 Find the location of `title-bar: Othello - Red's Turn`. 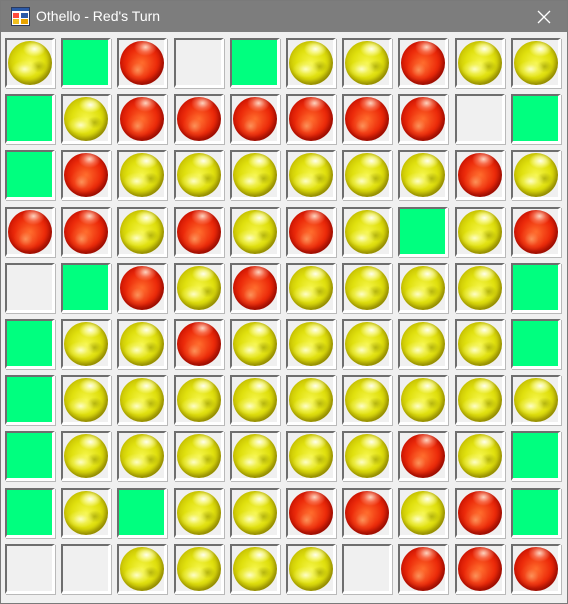

title-bar: Othello - Red's Turn is located at coordinates (284, 16).